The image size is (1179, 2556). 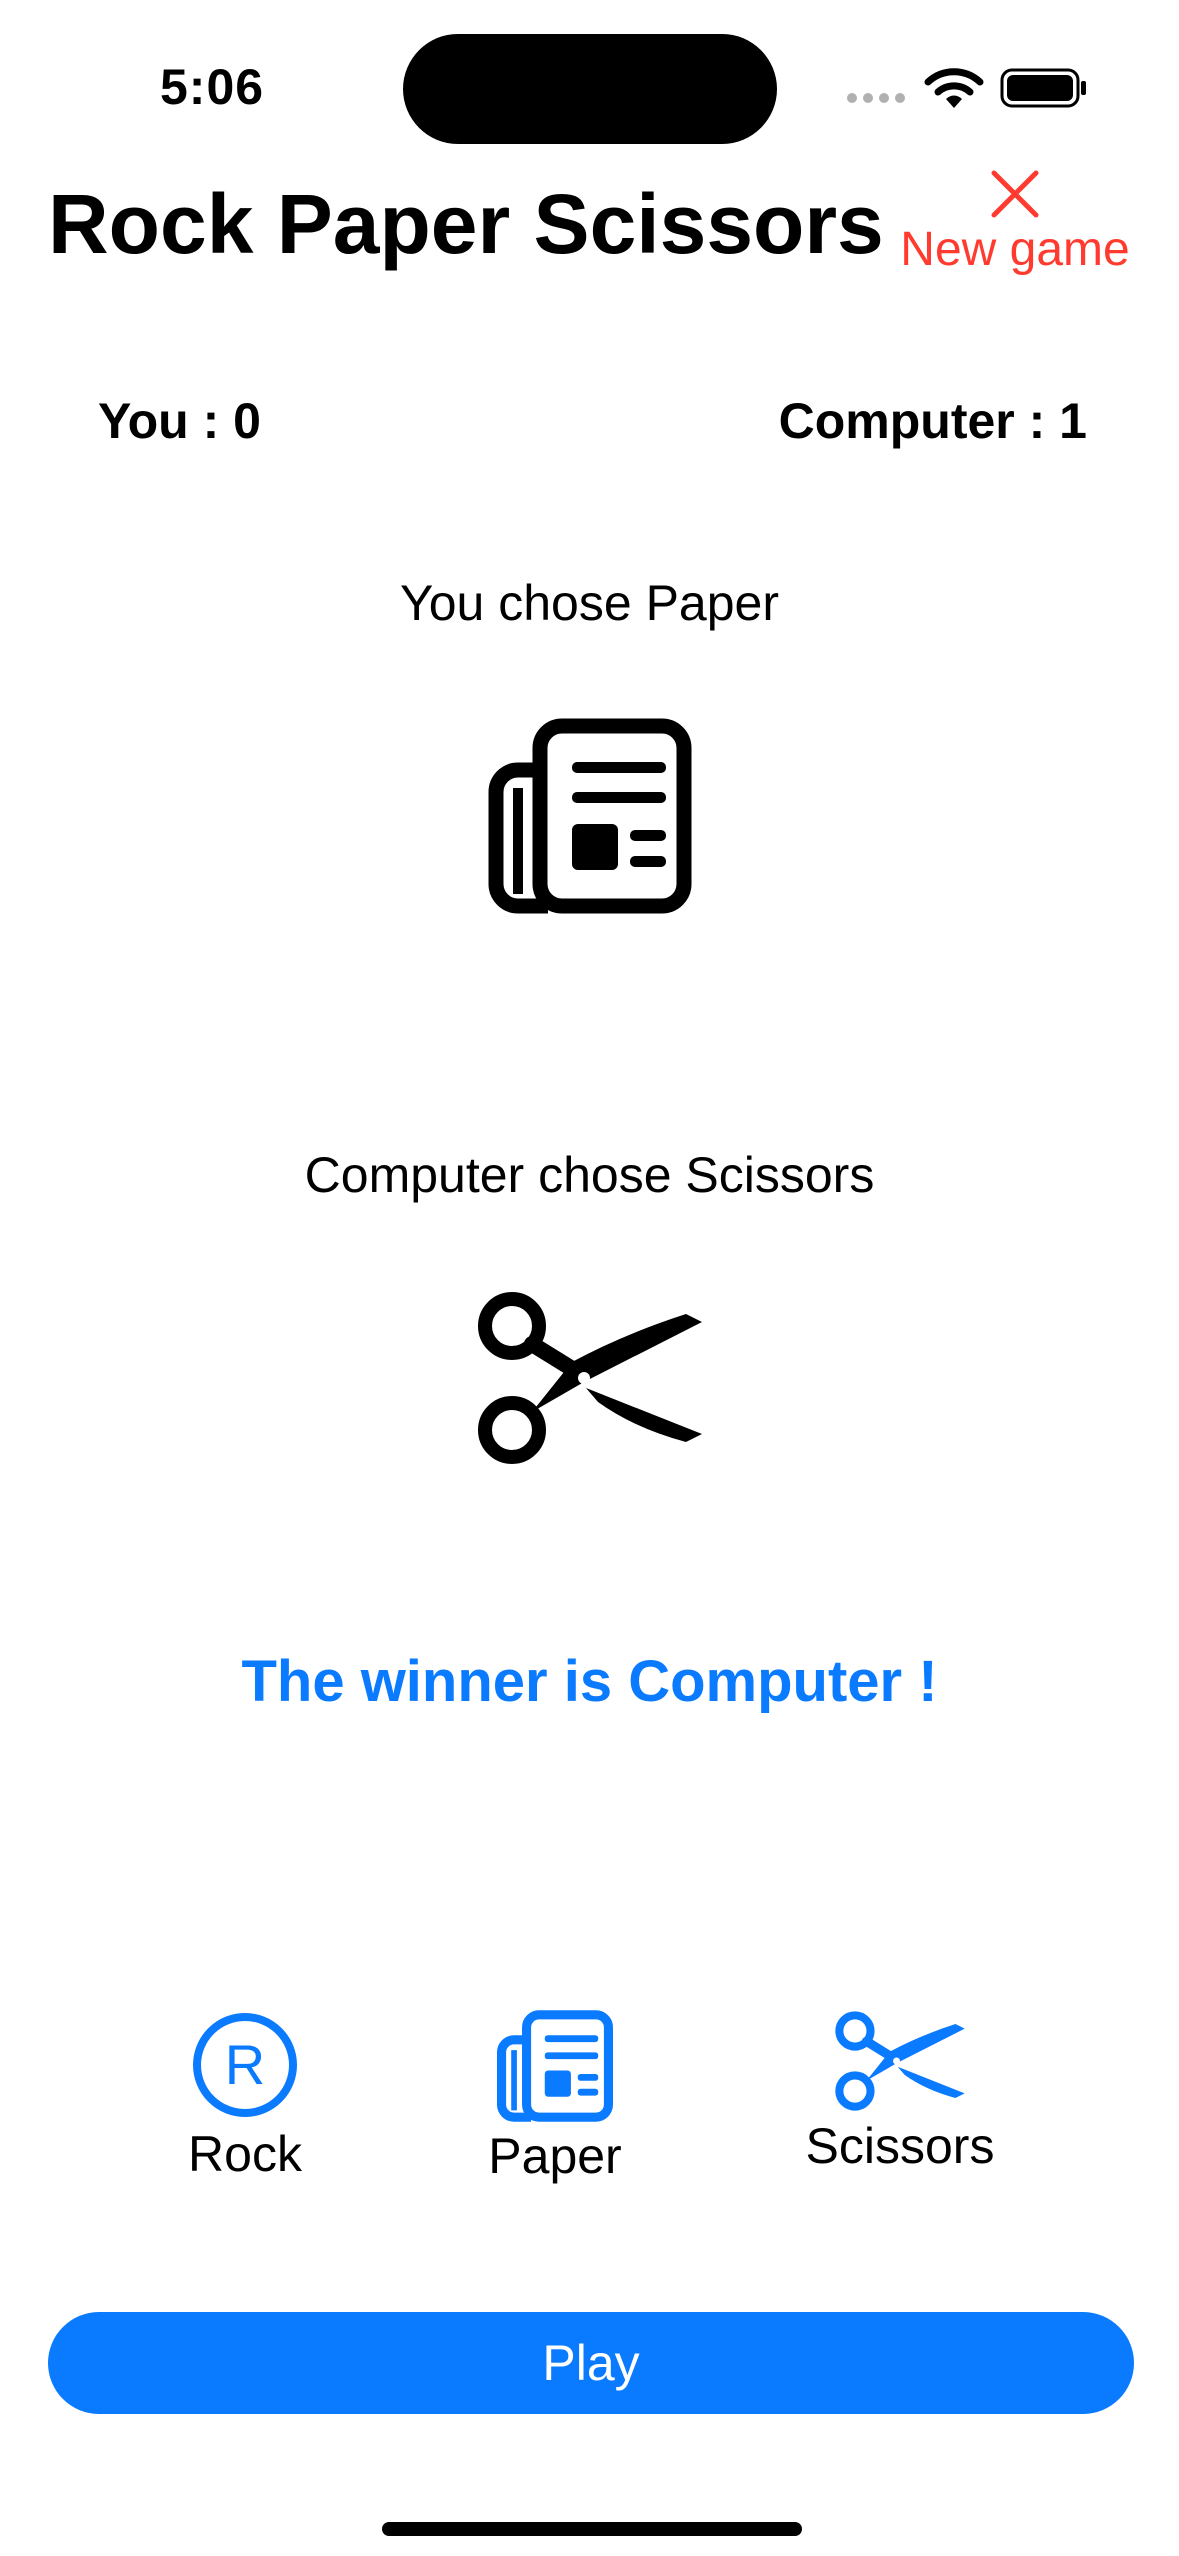 I want to click on new-game-button: New game, so click(x=1015, y=228).